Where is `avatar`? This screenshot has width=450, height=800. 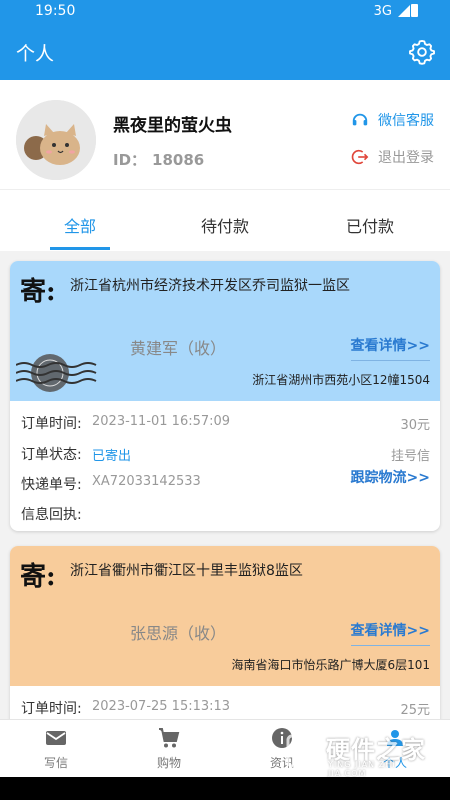
avatar is located at coordinates (56, 140).